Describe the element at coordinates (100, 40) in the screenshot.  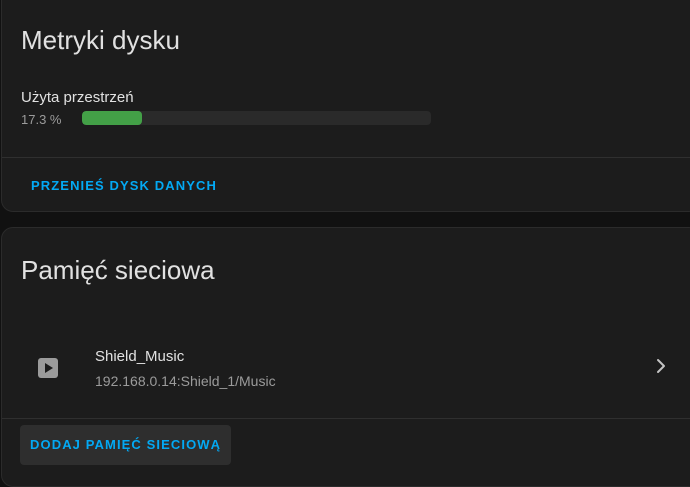
I see `disk-metrics-title: Metryki dysku` at that location.